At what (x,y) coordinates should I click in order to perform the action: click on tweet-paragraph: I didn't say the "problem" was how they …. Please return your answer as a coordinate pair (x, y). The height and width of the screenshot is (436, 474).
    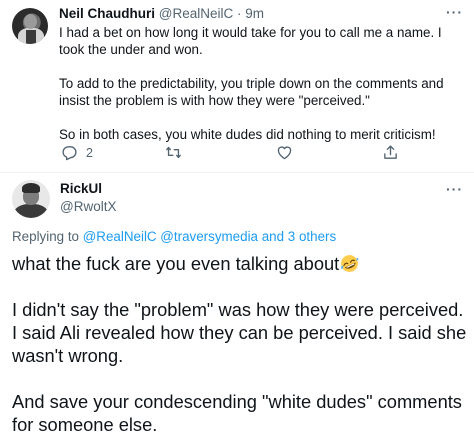
    Looking at the image, I should click on (239, 332).